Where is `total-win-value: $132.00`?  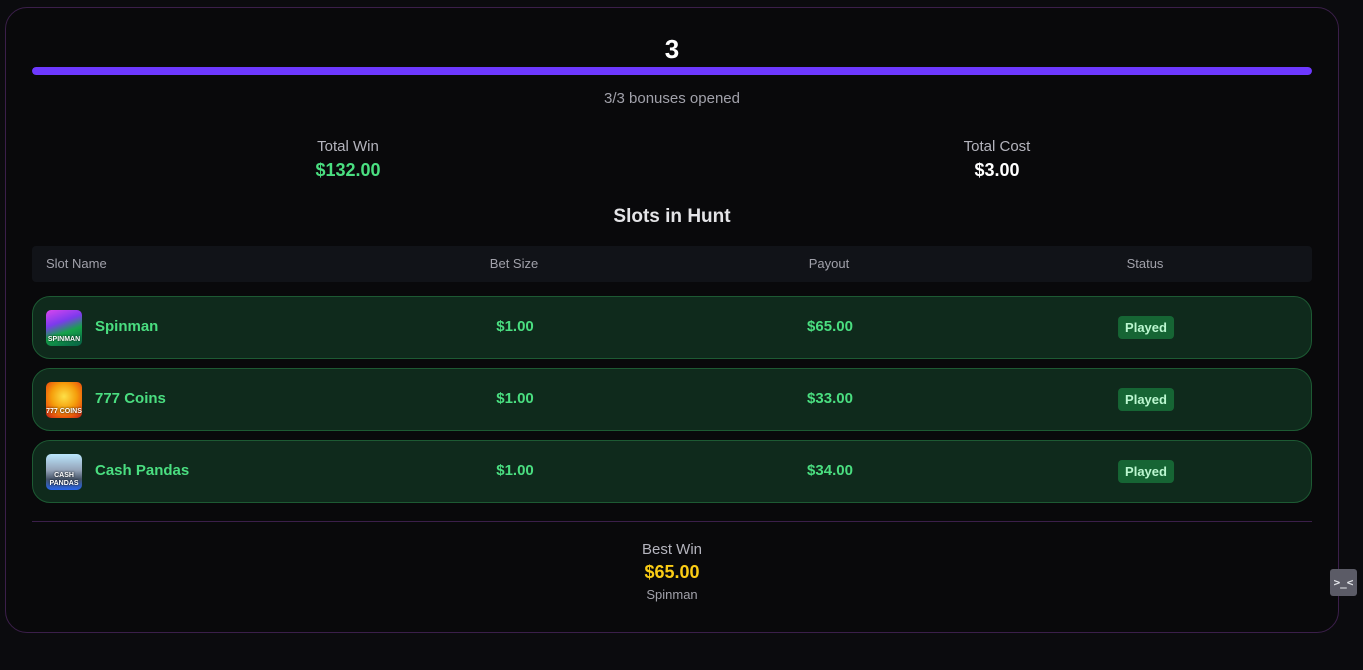
total-win-value: $132.00 is located at coordinates (348, 170).